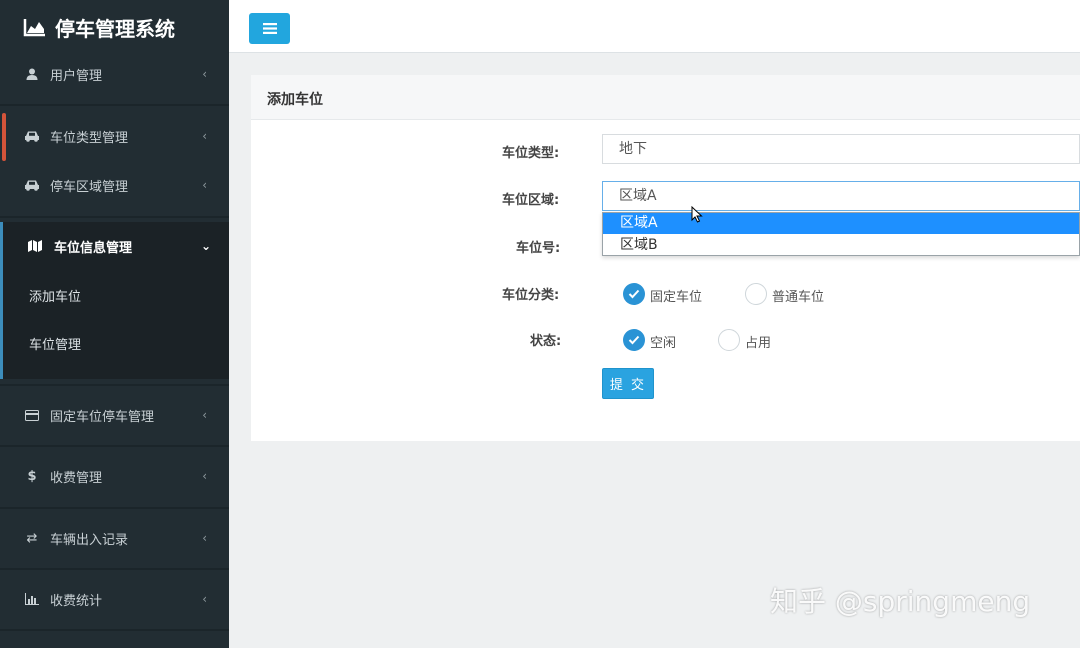 This screenshot has width=1080, height=648. What do you see at coordinates (32, 74) in the screenshot?
I see `user-icon` at bounding box center [32, 74].